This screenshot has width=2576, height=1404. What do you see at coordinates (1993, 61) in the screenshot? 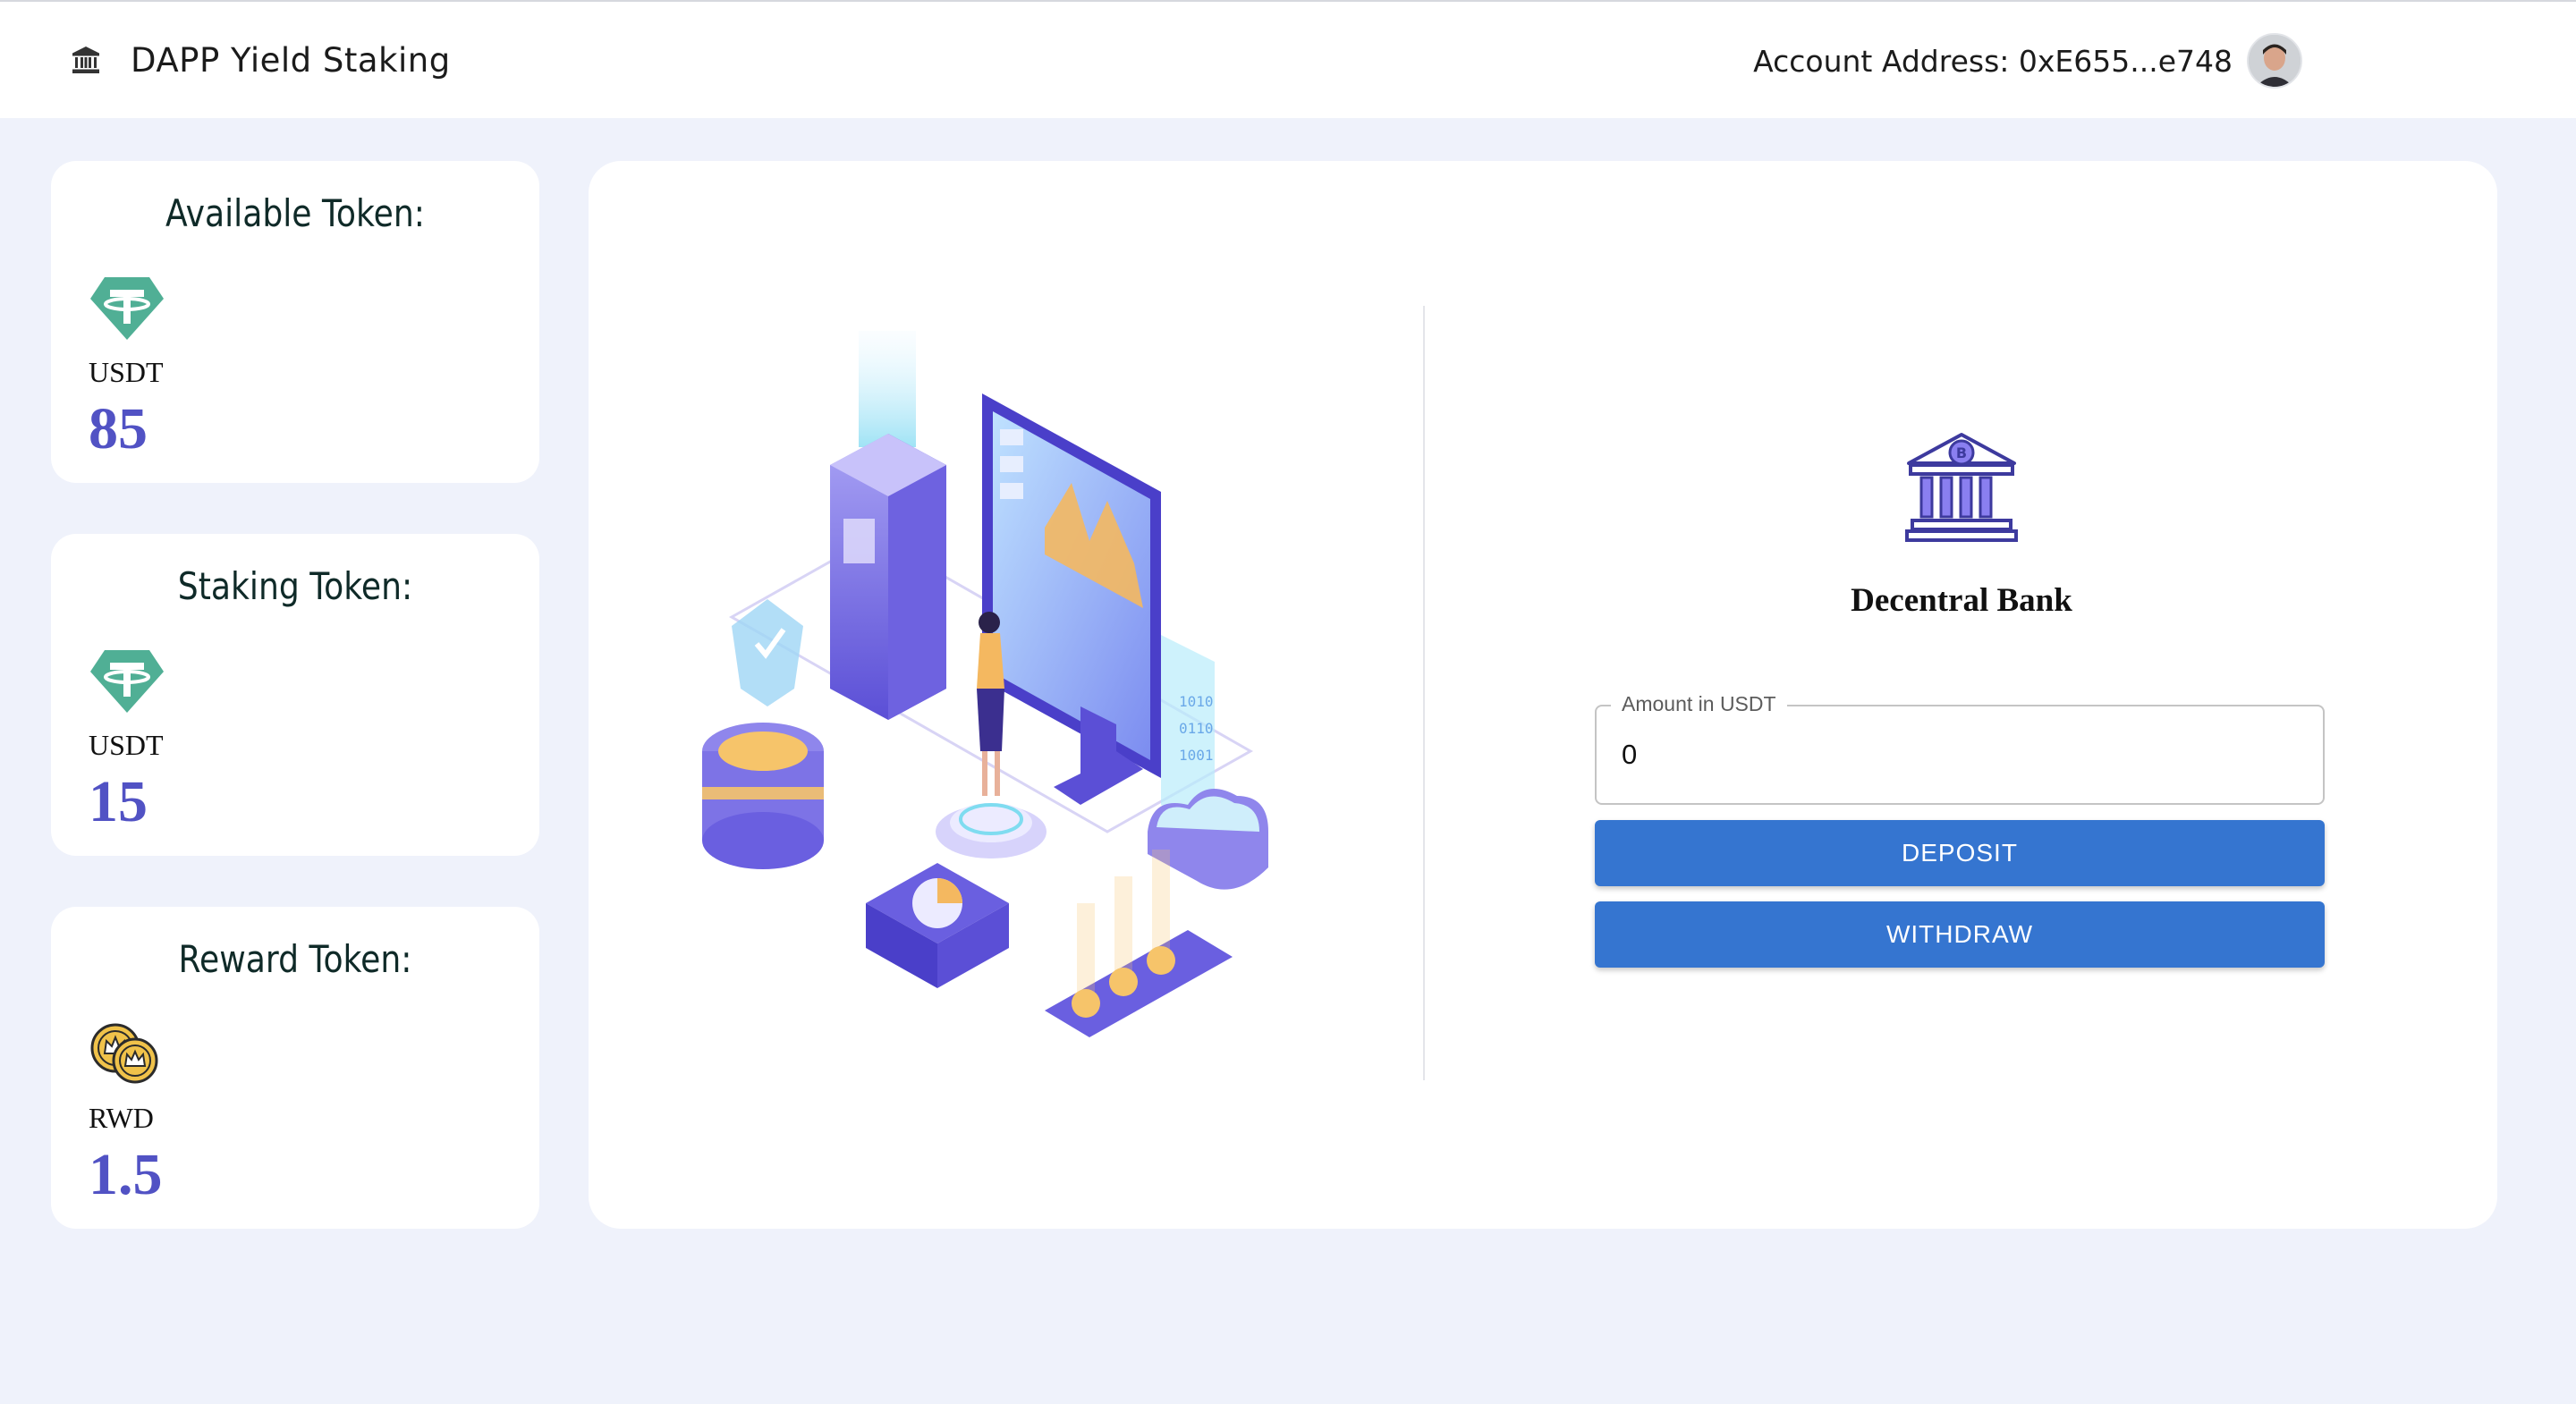
I see `account-address: Account Address: 0xE655...e748` at bounding box center [1993, 61].